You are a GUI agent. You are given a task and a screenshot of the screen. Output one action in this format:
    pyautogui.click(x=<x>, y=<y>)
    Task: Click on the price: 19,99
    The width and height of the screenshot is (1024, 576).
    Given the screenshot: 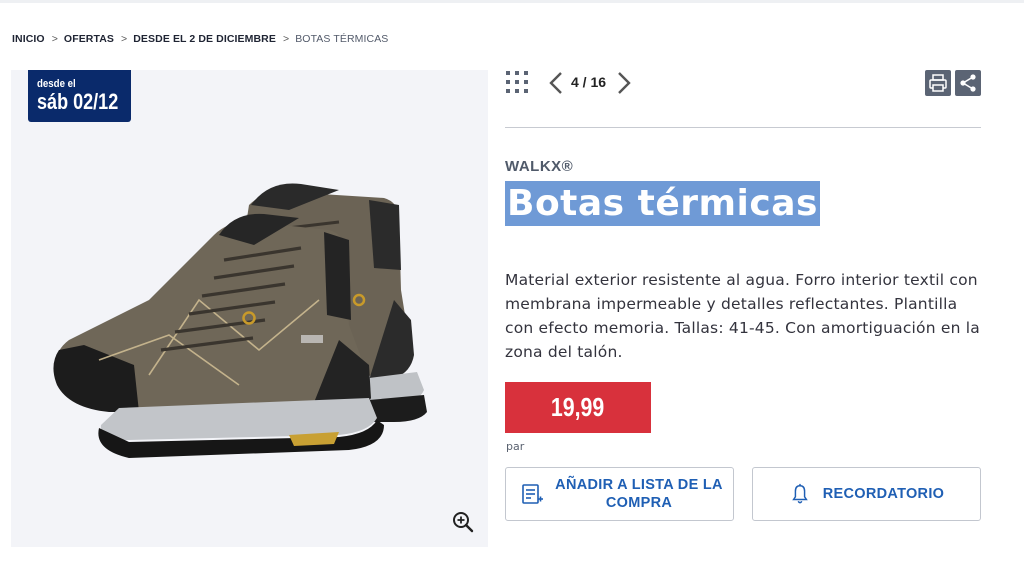 What is the action you would take?
    pyautogui.click(x=578, y=407)
    